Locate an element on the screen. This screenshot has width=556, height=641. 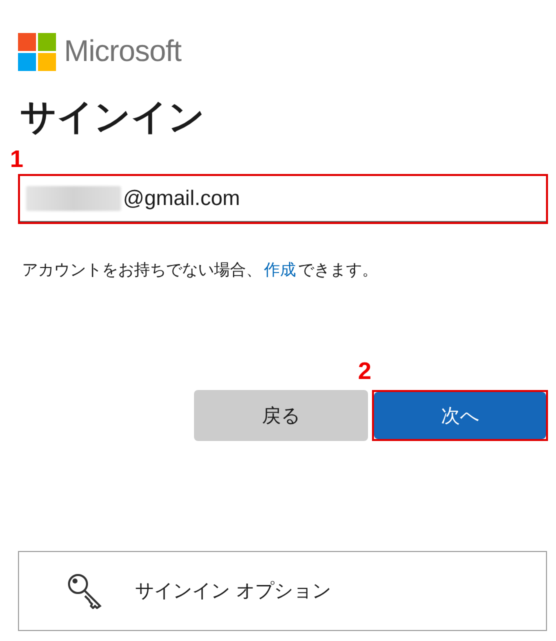
annotation-number: 2 is located at coordinates (365, 372).